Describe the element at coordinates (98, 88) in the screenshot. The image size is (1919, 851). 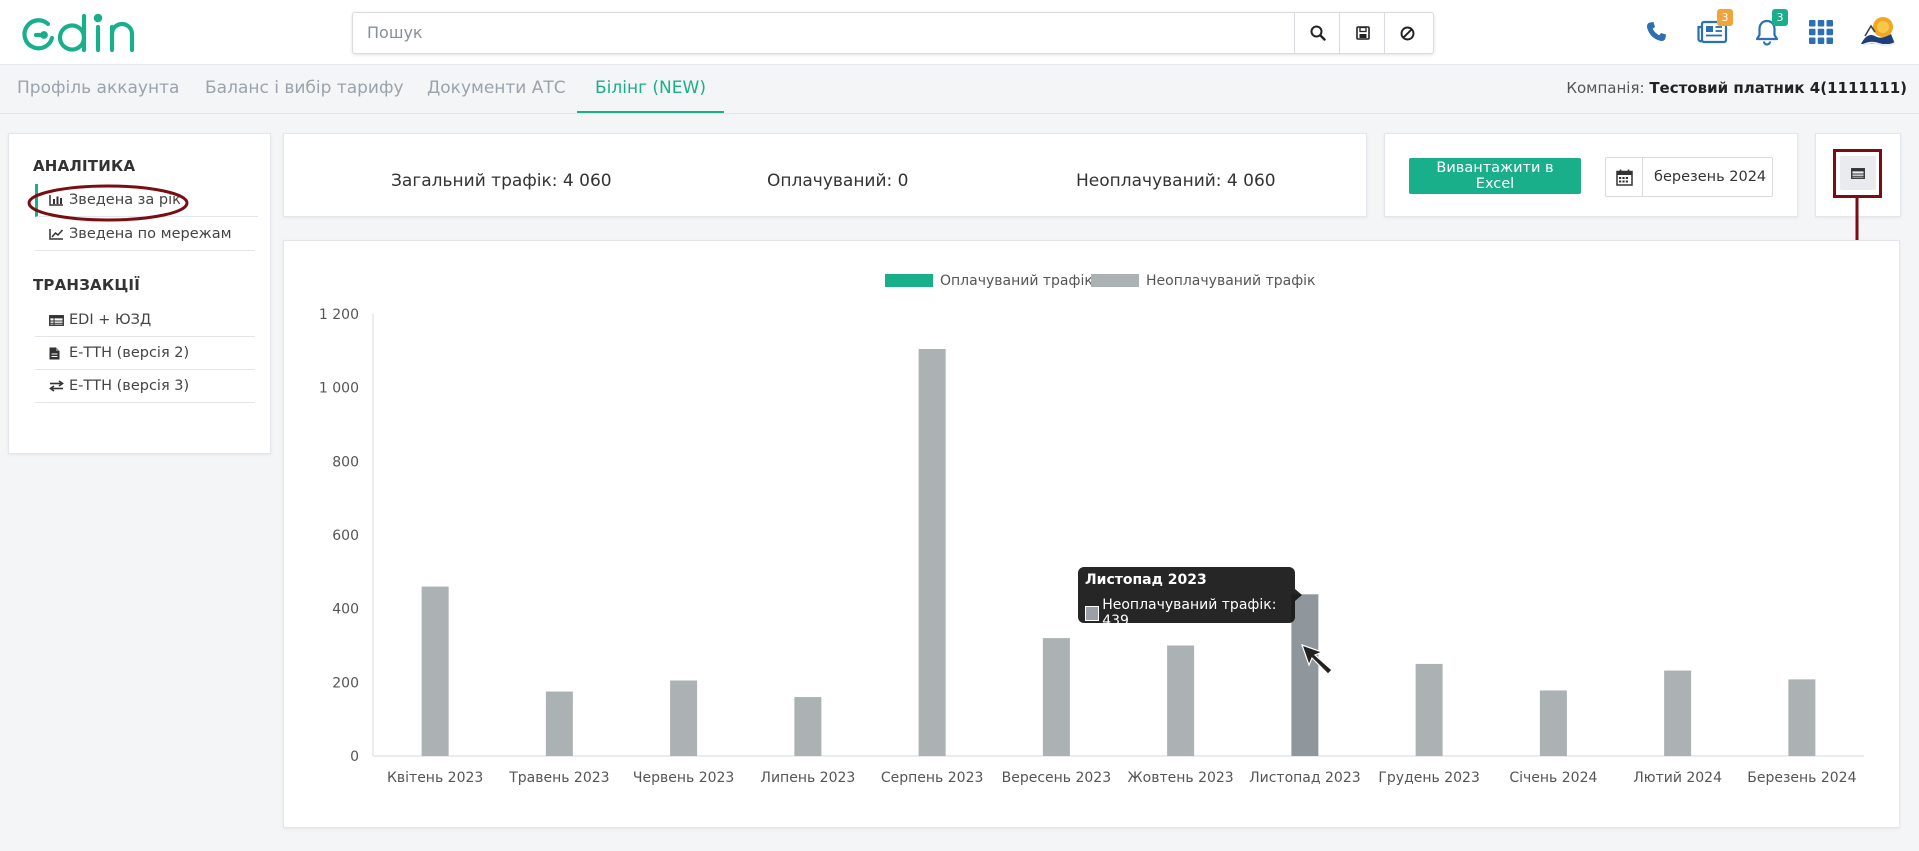
I see `tab-account-profile: Профіль аккаунта` at that location.